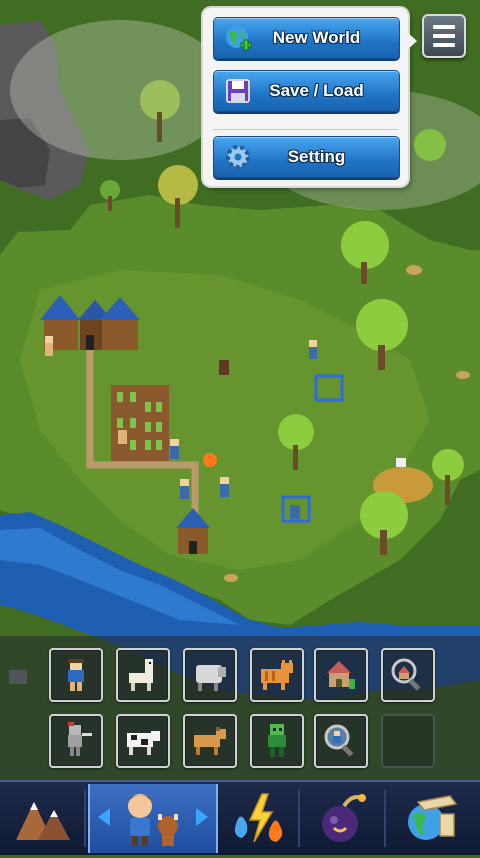 Image resolution: width=480 pixels, height=858 pixels. I want to click on tool-sheep-button, so click(210, 675).